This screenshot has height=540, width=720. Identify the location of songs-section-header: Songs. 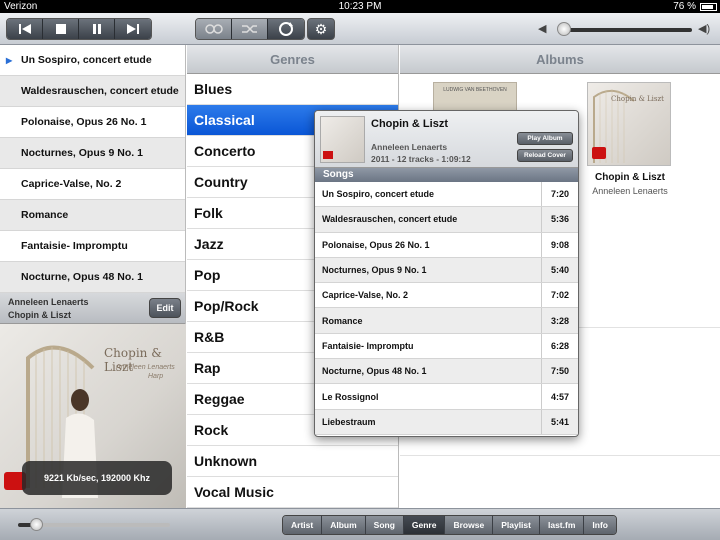
(446, 175).